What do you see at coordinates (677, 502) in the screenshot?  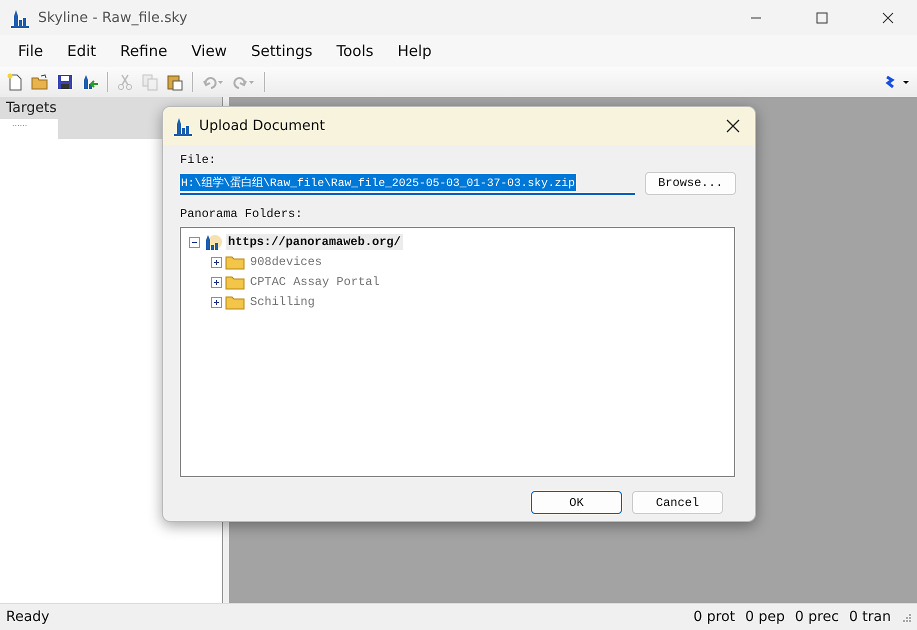 I see `cancel-button: Cancel` at bounding box center [677, 502].